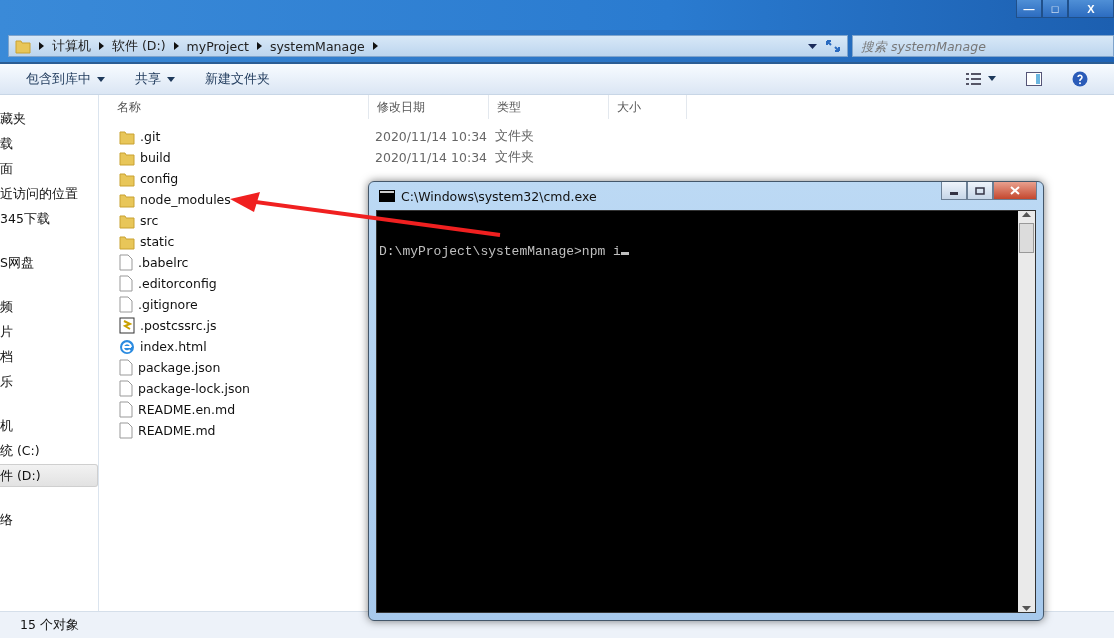 The height and width of the screenshot is (638, 1114). Describe the element at coordinates (49, 625) in the screenshot. I see `status-text: 15 个对象` at that location.